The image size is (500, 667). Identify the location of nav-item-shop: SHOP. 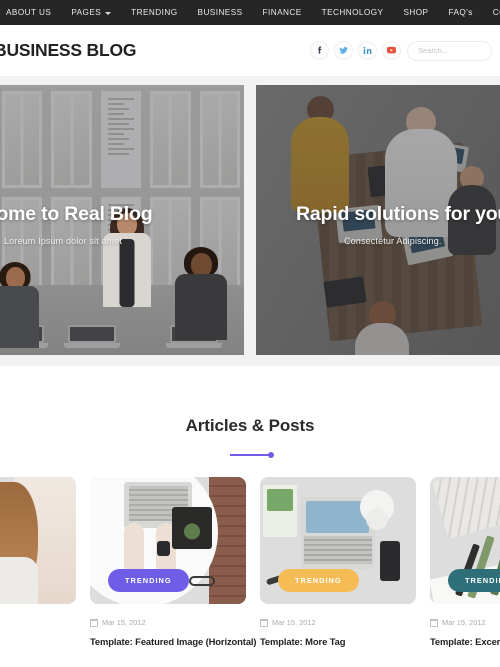
(415, 12).